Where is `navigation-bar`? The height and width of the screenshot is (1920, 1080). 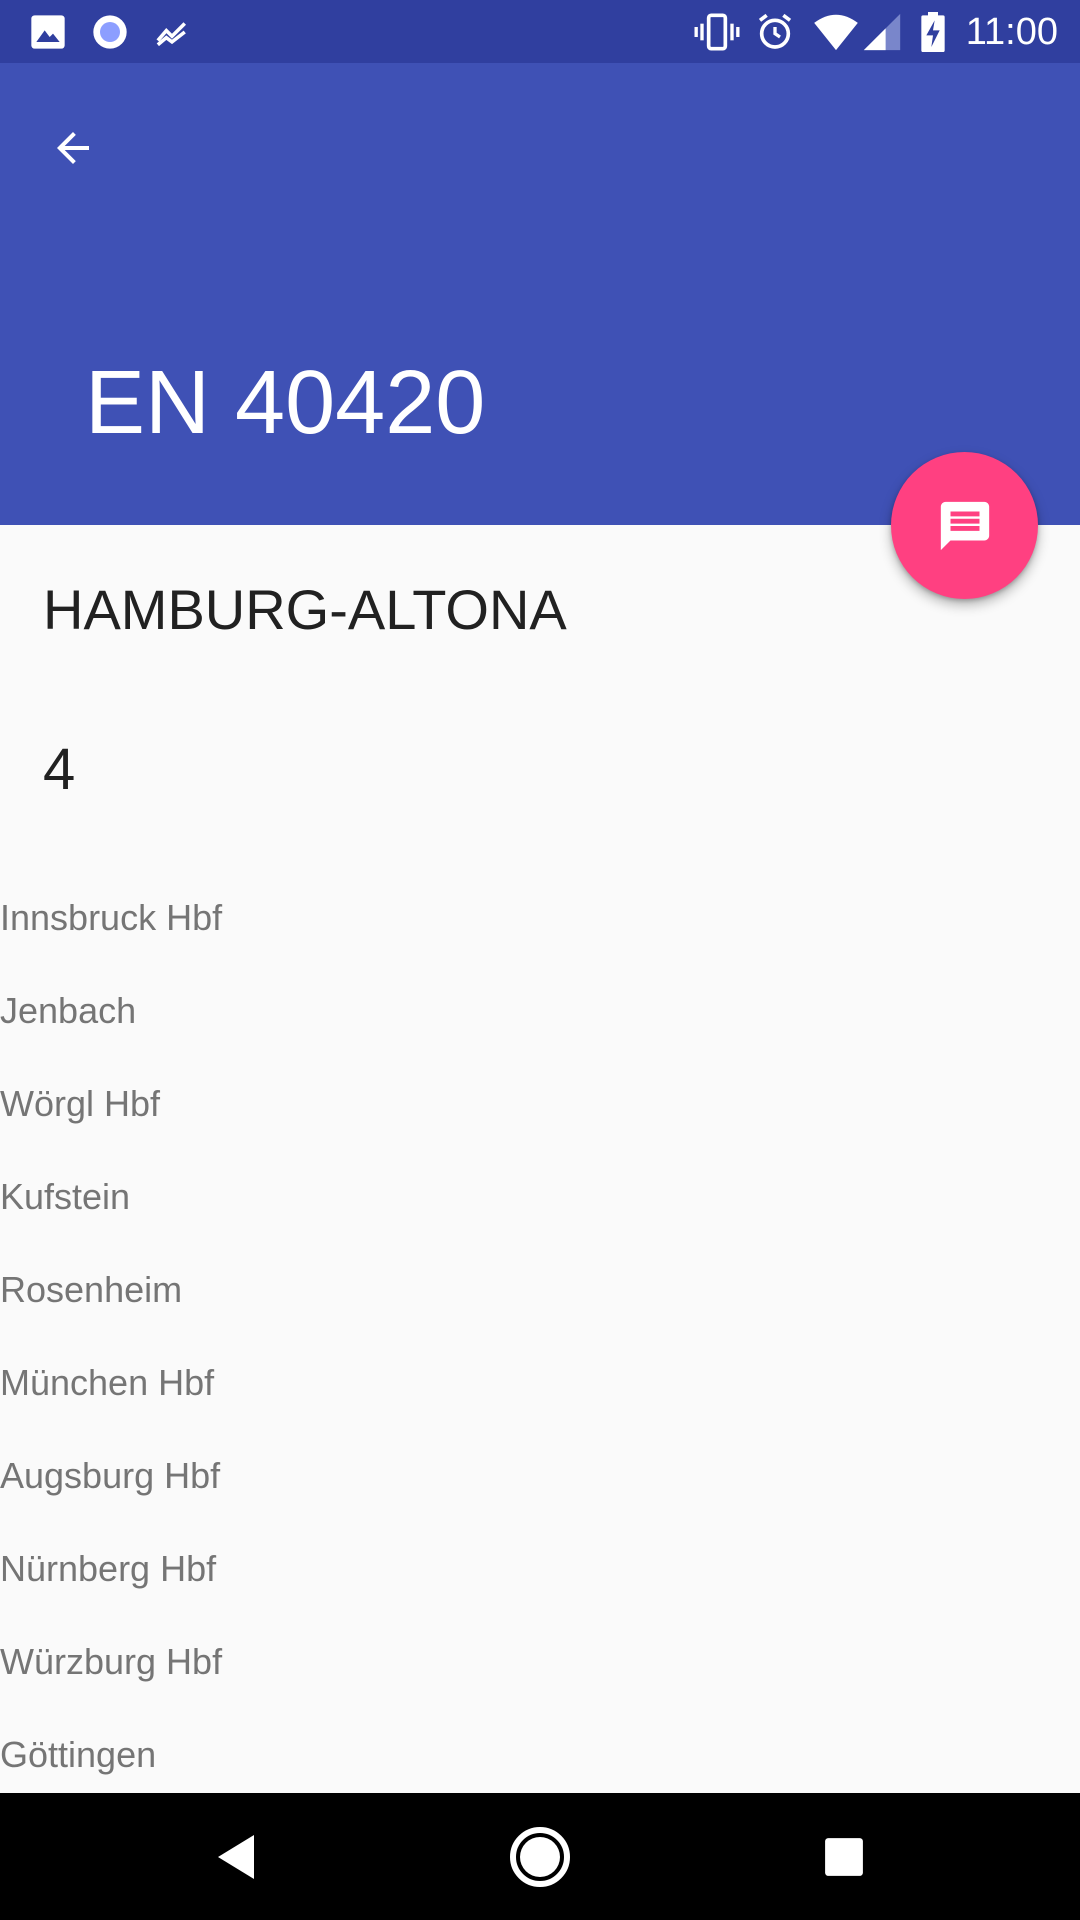 navigation-bar is located at coordinates (540, 1856).